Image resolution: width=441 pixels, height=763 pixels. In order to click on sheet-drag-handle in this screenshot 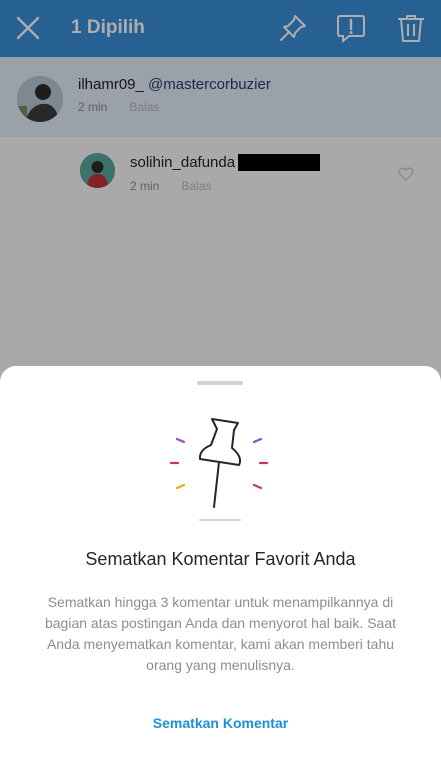, I will do `click(220, 383)`.